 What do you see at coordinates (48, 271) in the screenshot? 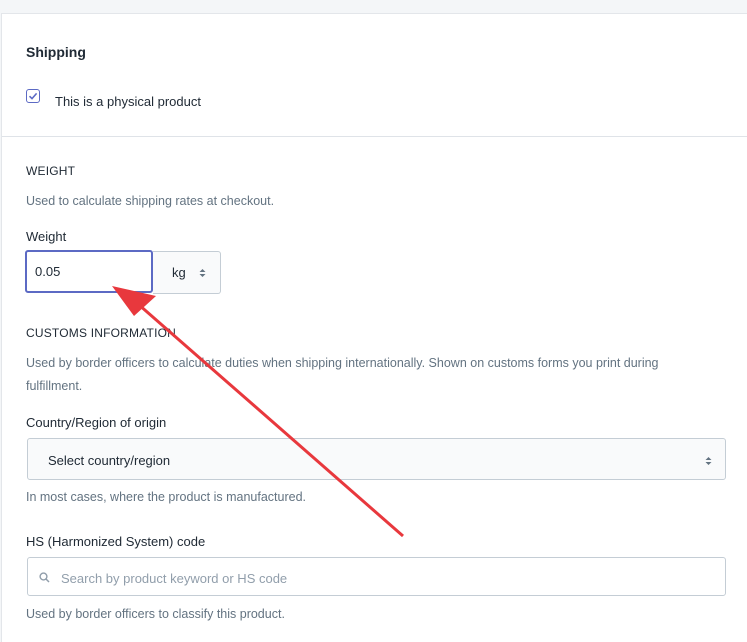
I see `weight-value: 0.05` at bounding box center [48, 271].